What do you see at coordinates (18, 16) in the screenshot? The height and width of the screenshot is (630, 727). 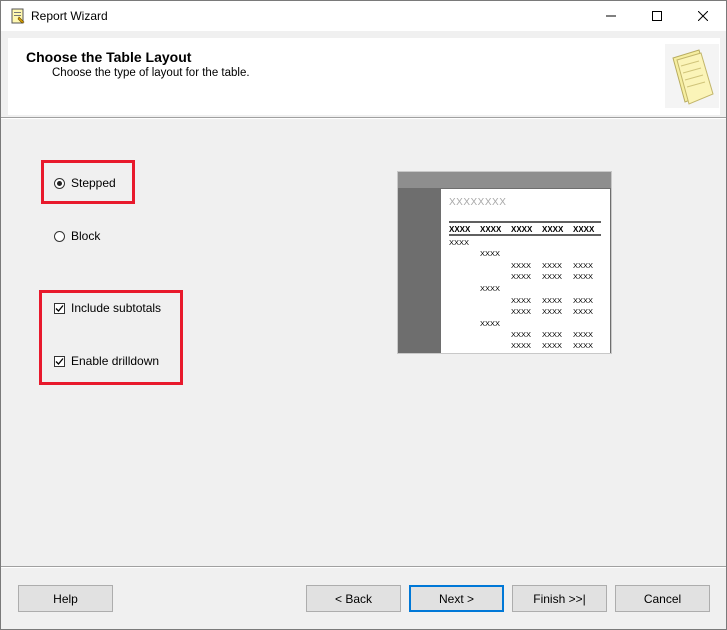 I see `report-wizard-app-icon` at bounding box center [18, 16].